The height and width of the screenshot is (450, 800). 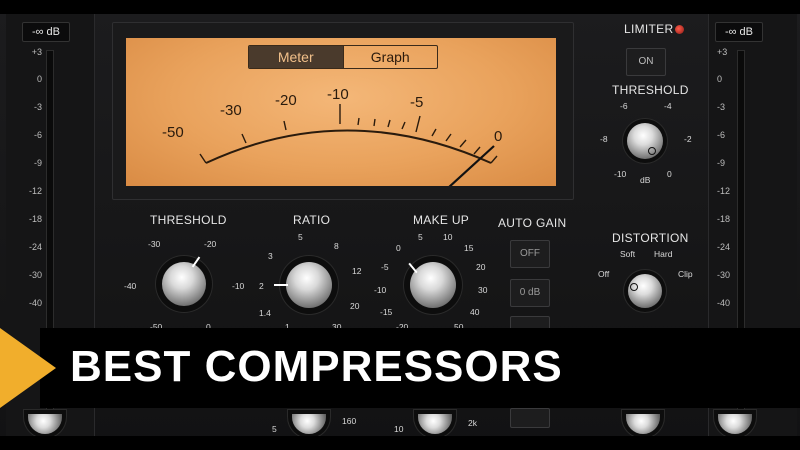 I want to click on ratio-mark: 5, so click(x=300, y=237).